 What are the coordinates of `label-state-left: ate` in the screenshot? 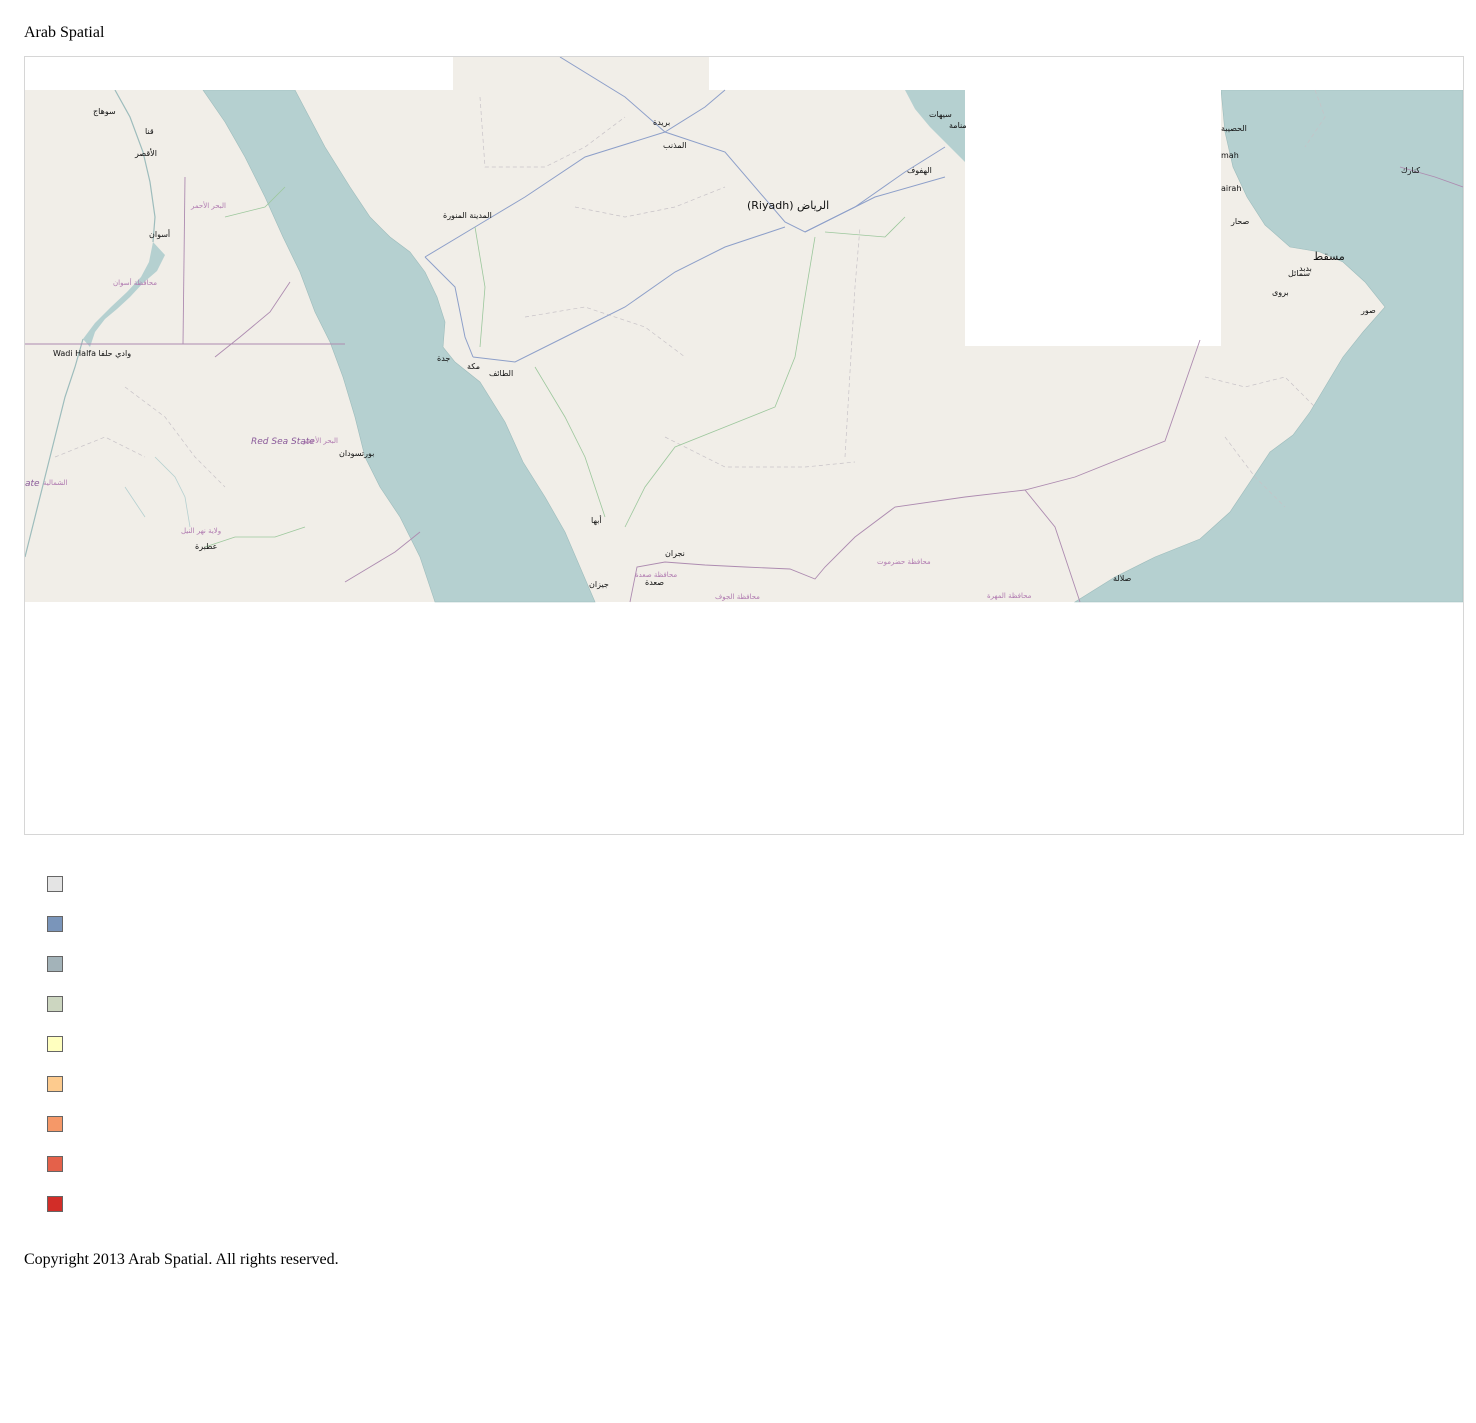 It's located at (32, 484).